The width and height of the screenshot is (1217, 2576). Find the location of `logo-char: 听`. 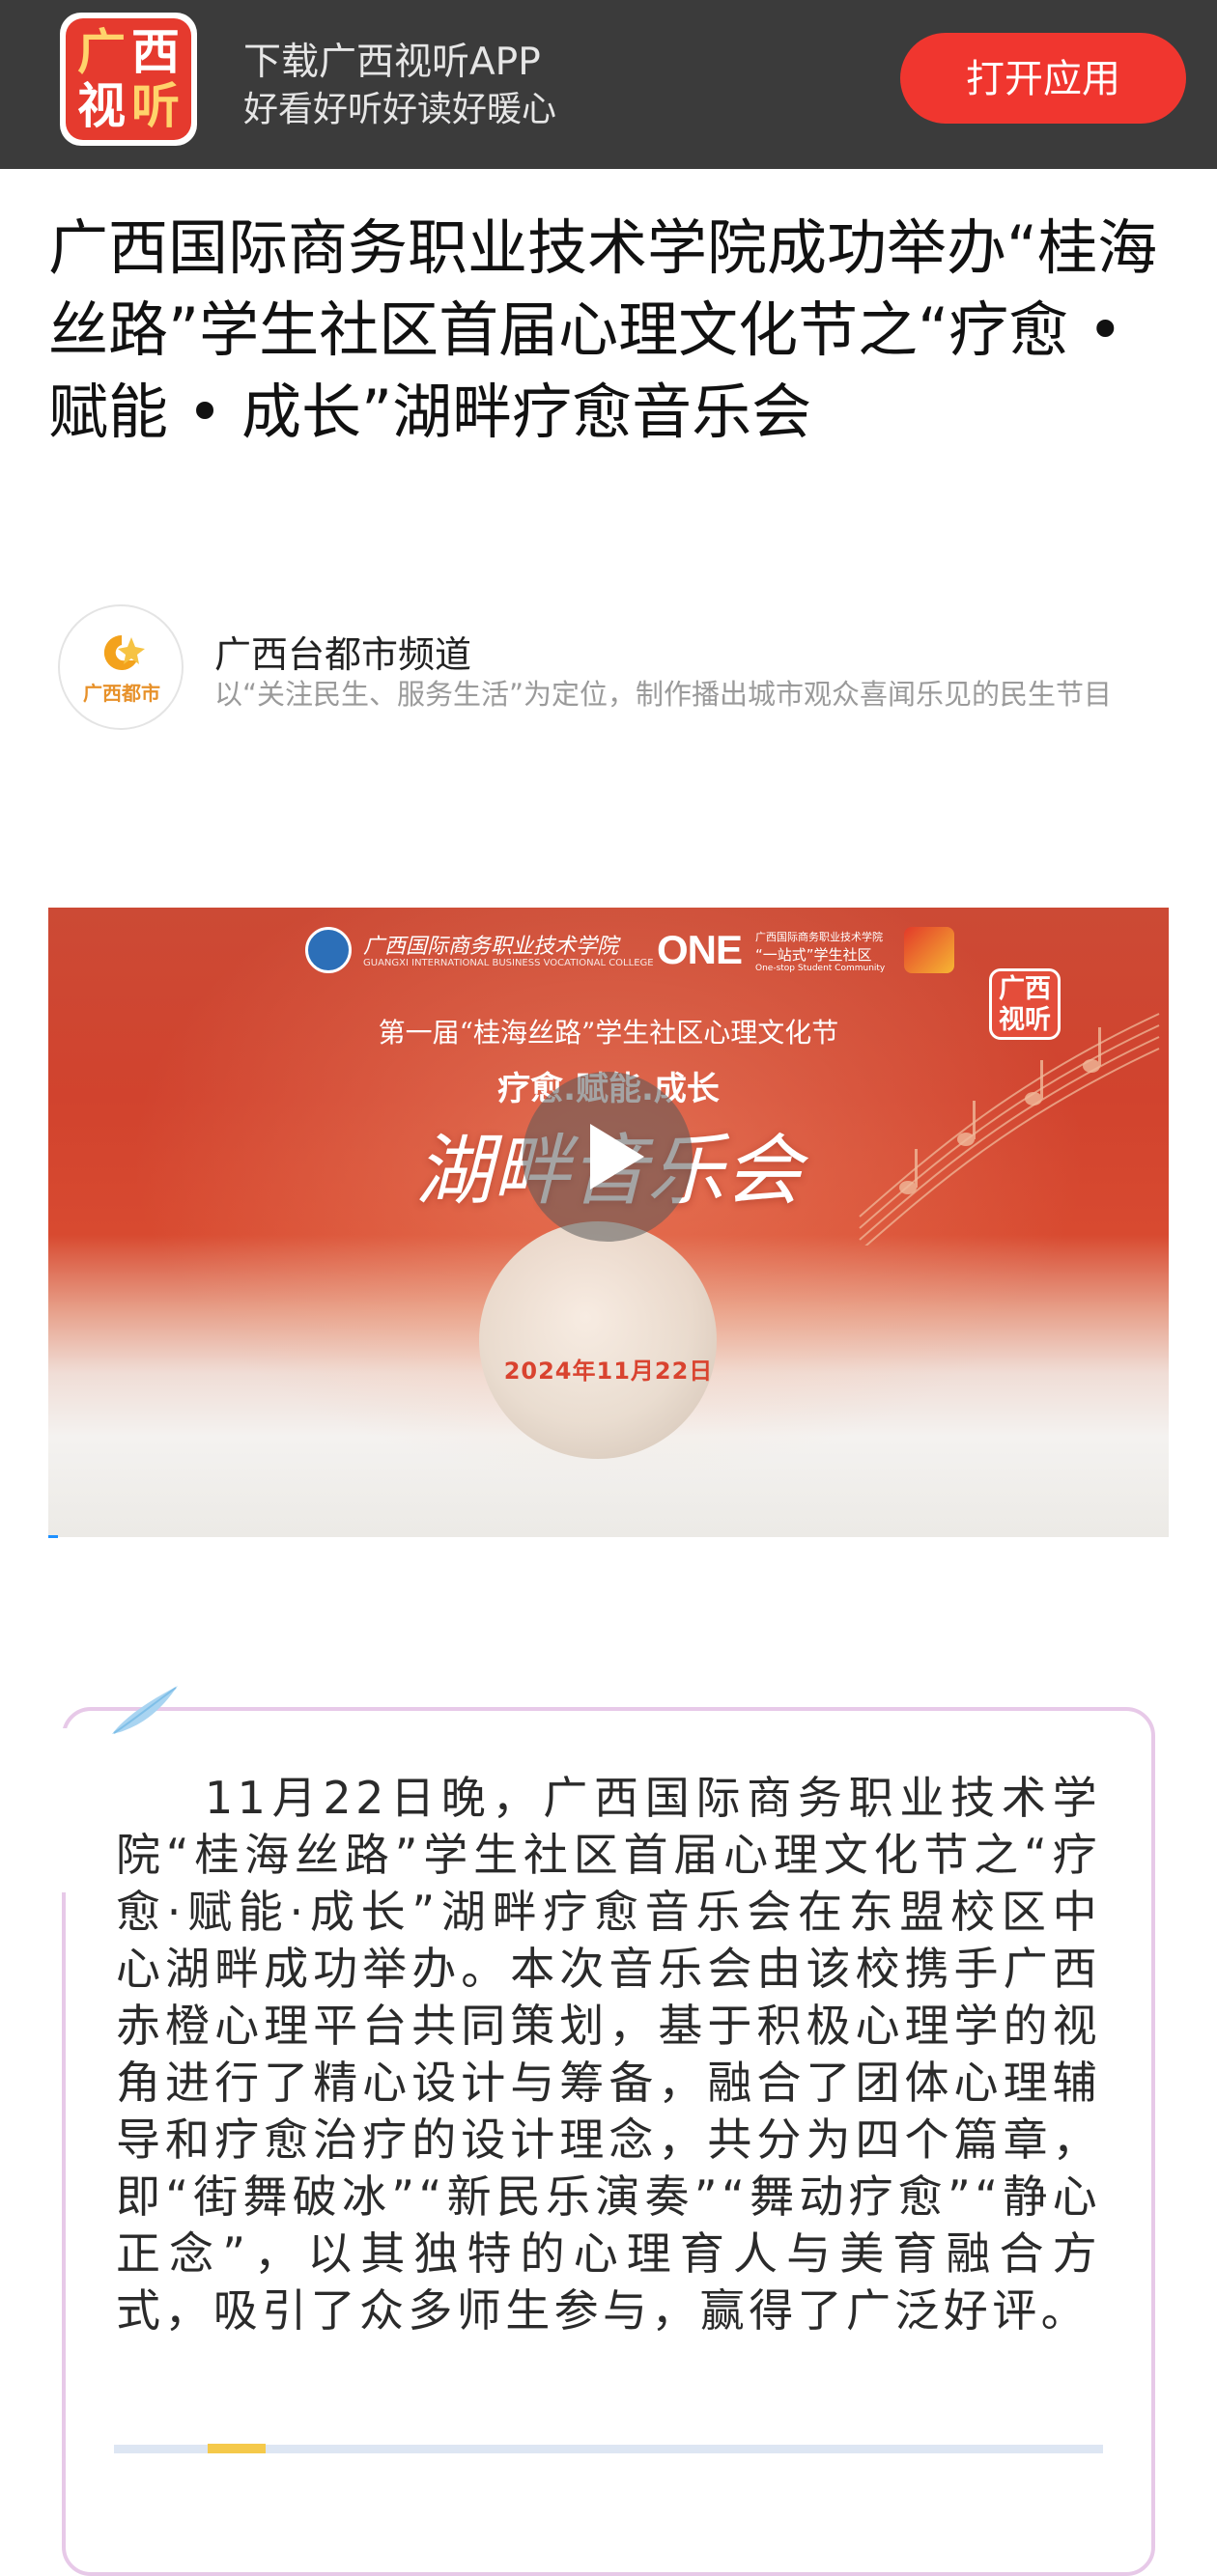

logo-char: 听 is located at coordinates (155, 106).